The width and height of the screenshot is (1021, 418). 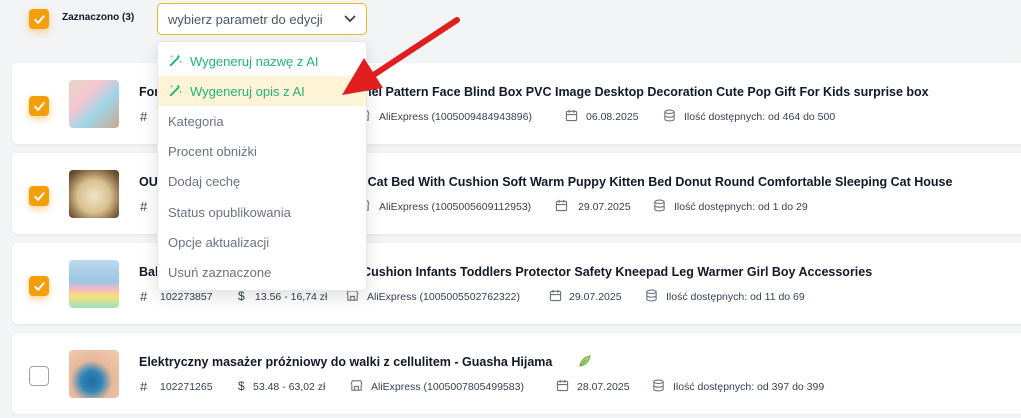 I want to click on product-price: 53.48 - 63,02 zł, so click(x=289, y=387).